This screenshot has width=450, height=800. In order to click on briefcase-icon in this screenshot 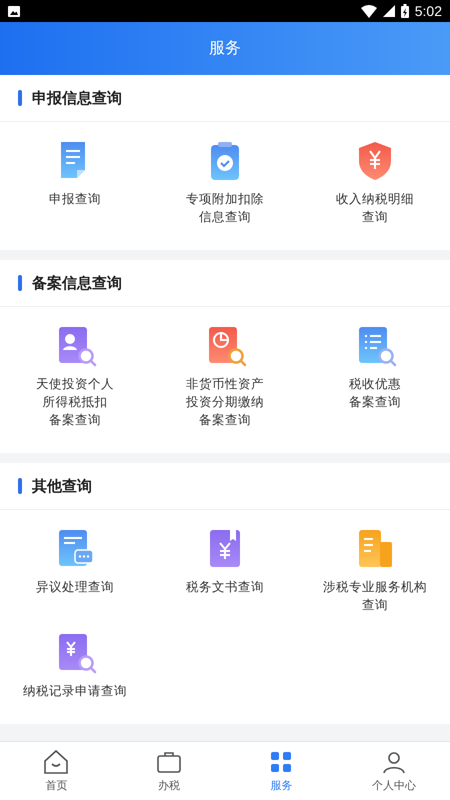, I will do `click(168, 762)`.